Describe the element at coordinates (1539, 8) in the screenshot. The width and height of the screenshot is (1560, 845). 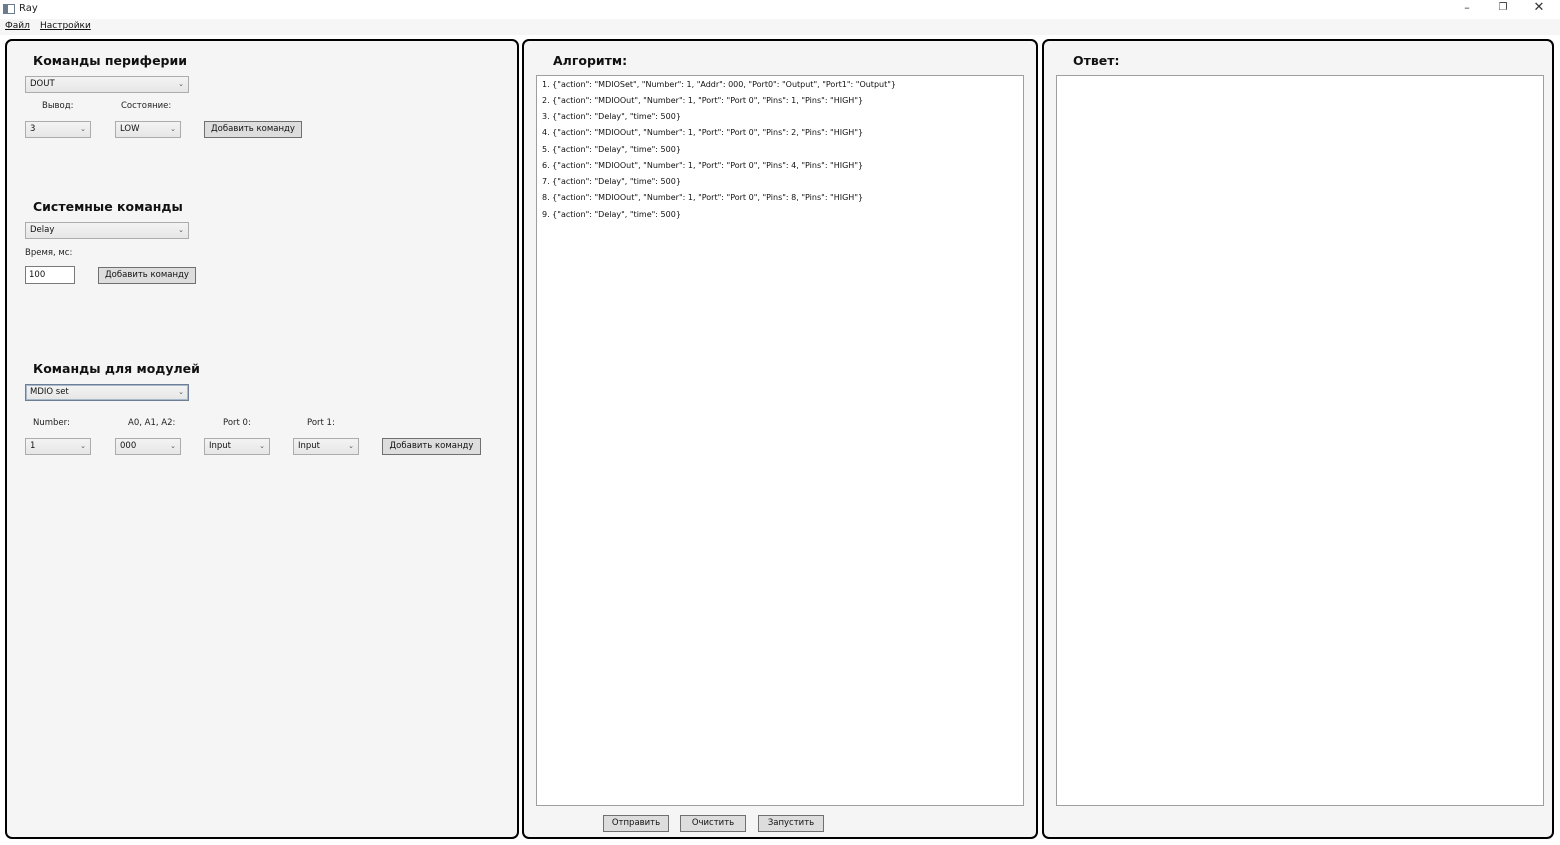
I see `close-button: ✕` at that location.